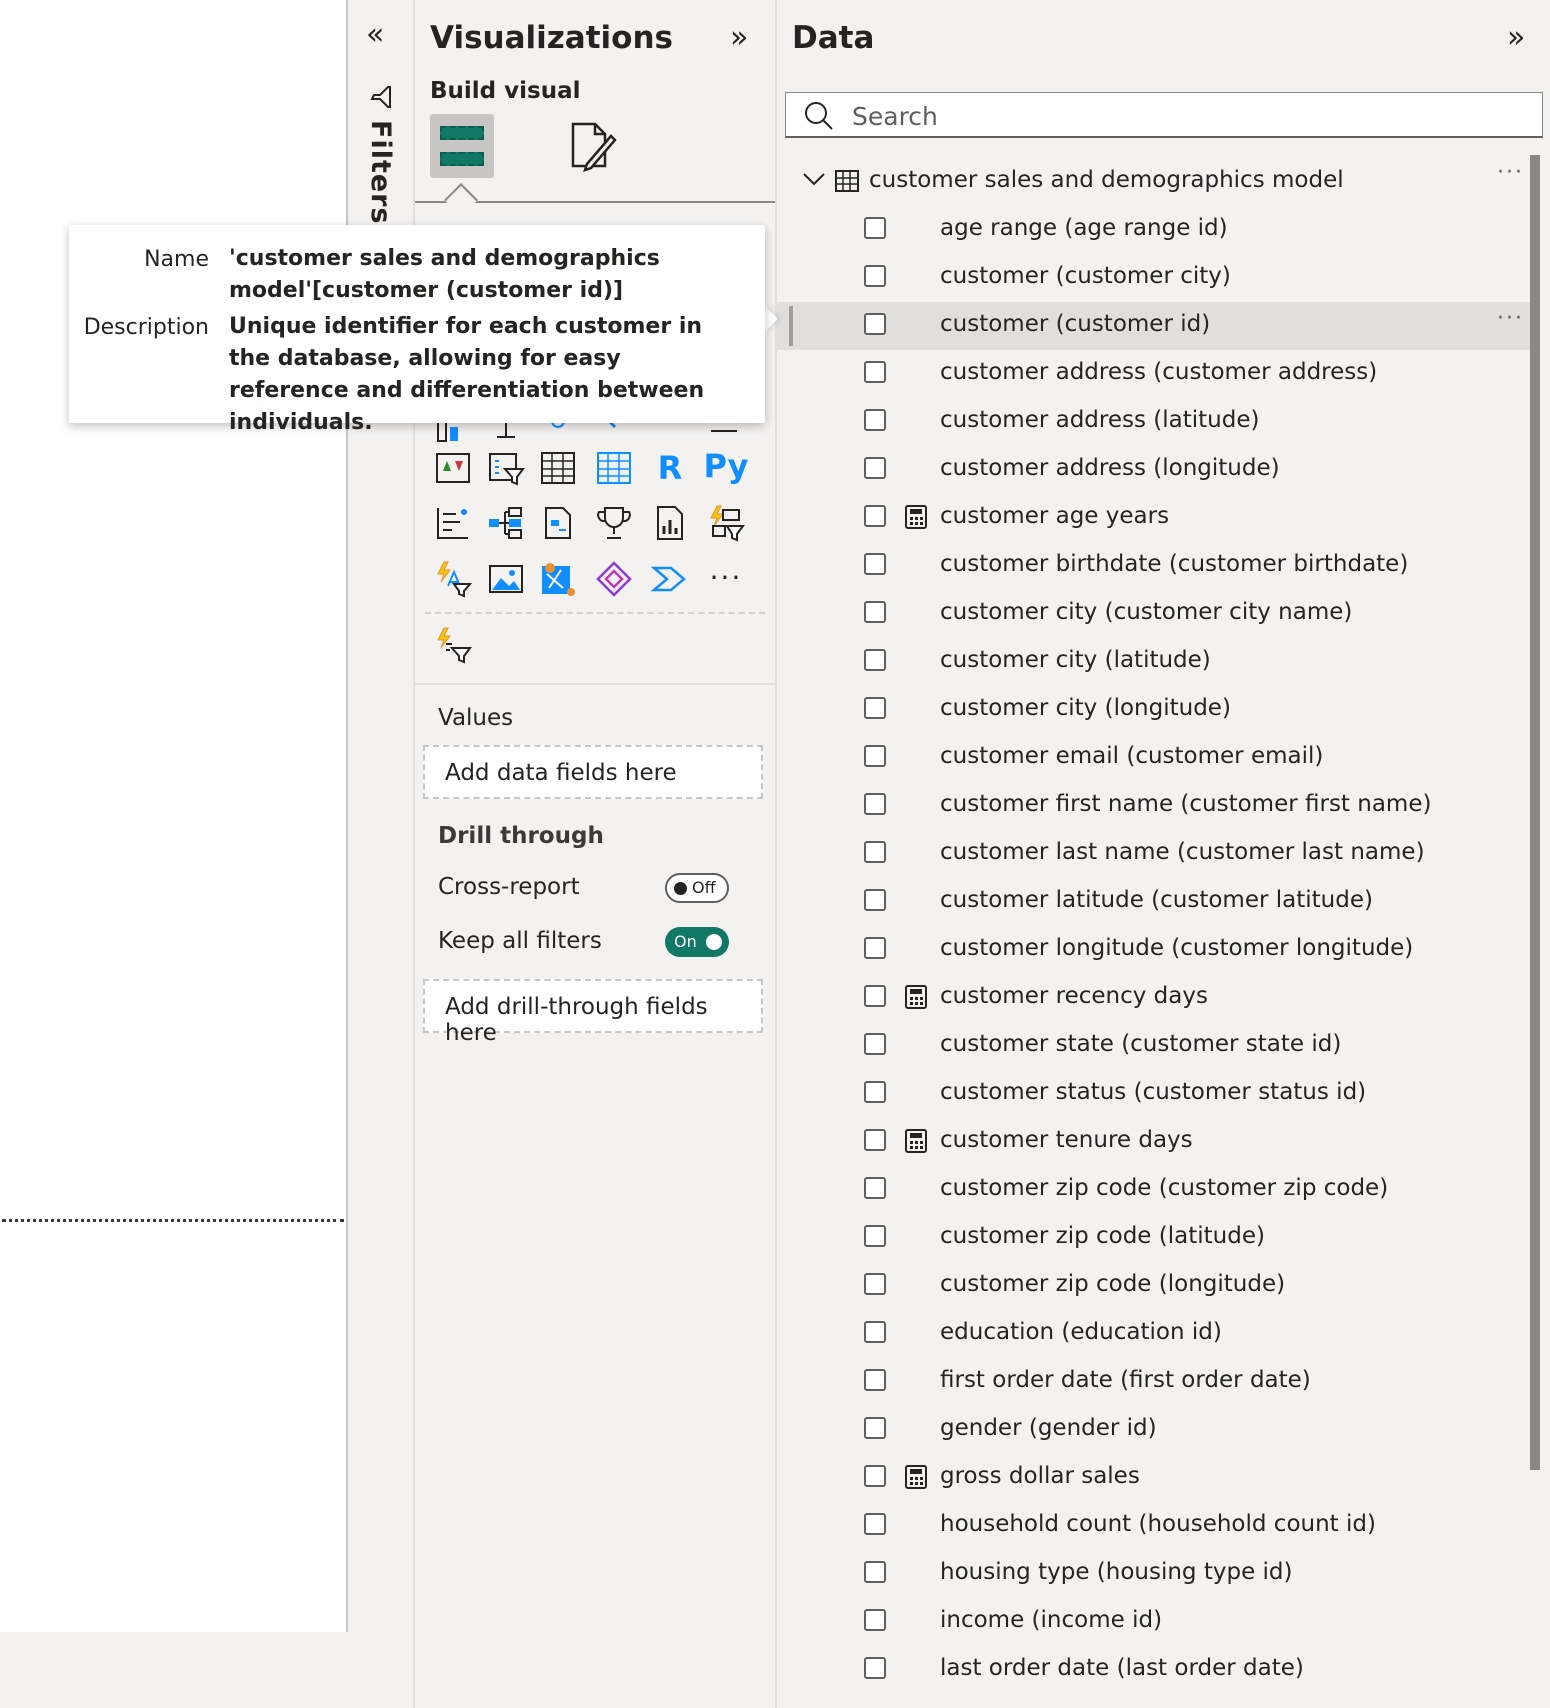  Describe the element at coordinates (1055, 516) in the screenshot. I see `field-label: customer age years` at that location.